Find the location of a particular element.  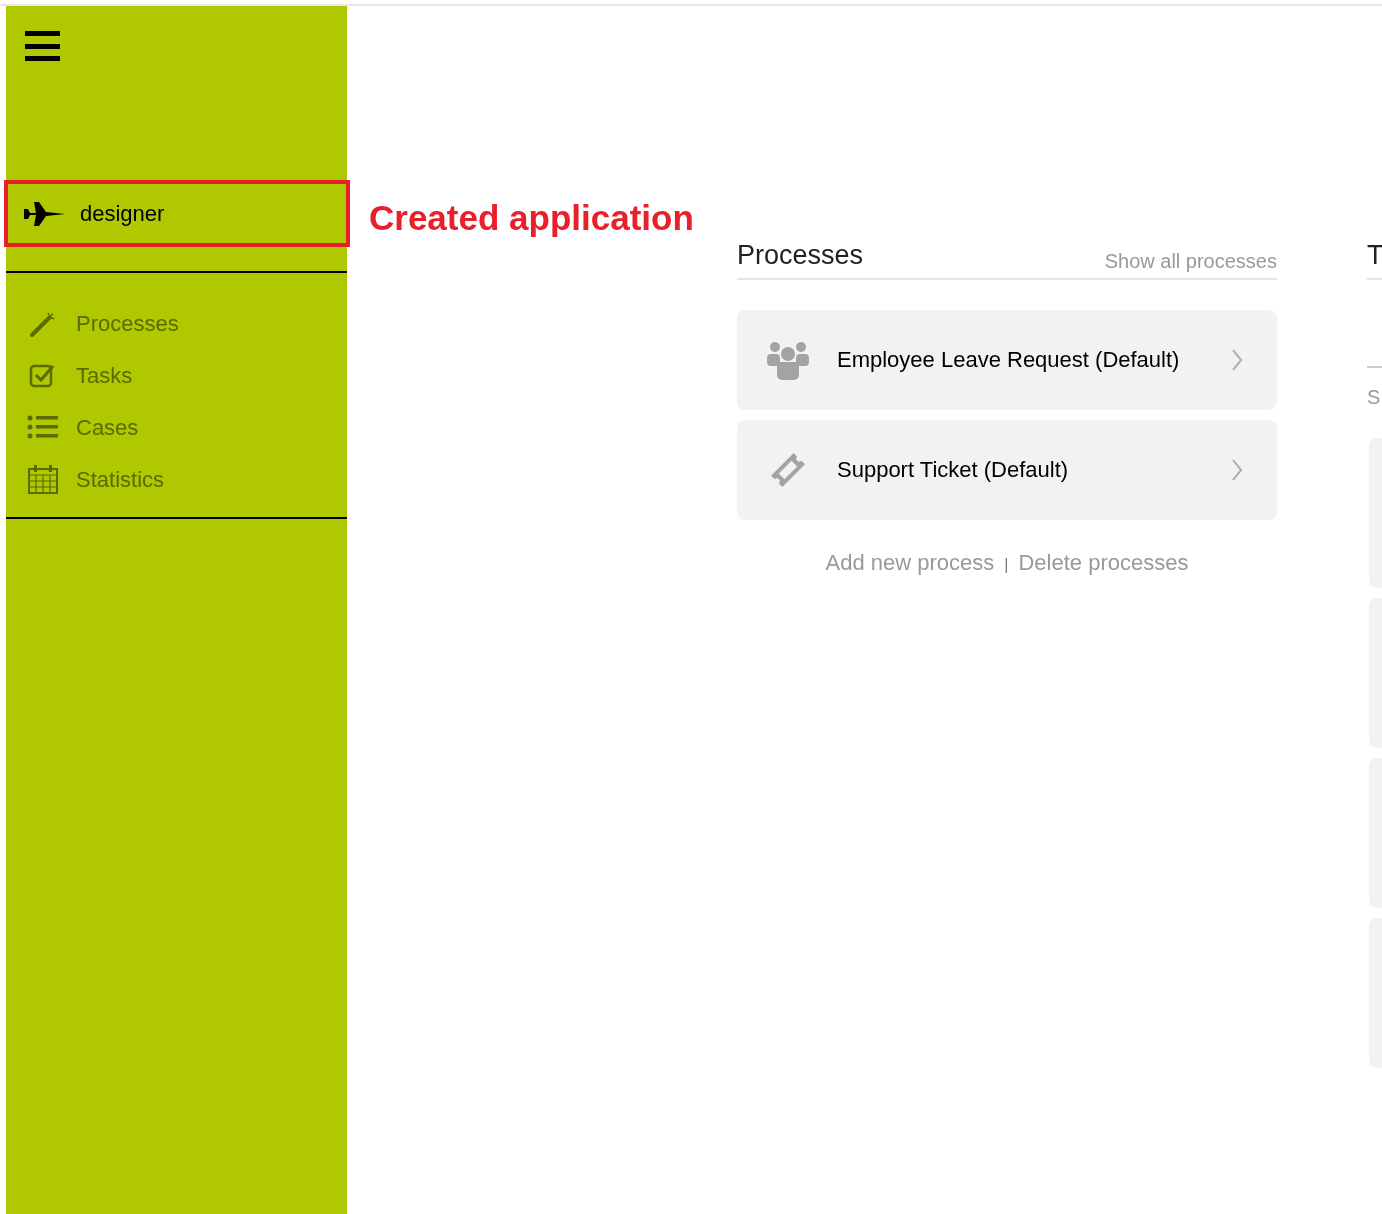

show-all-link: Show all processes is located at coordinates (1190, 260).